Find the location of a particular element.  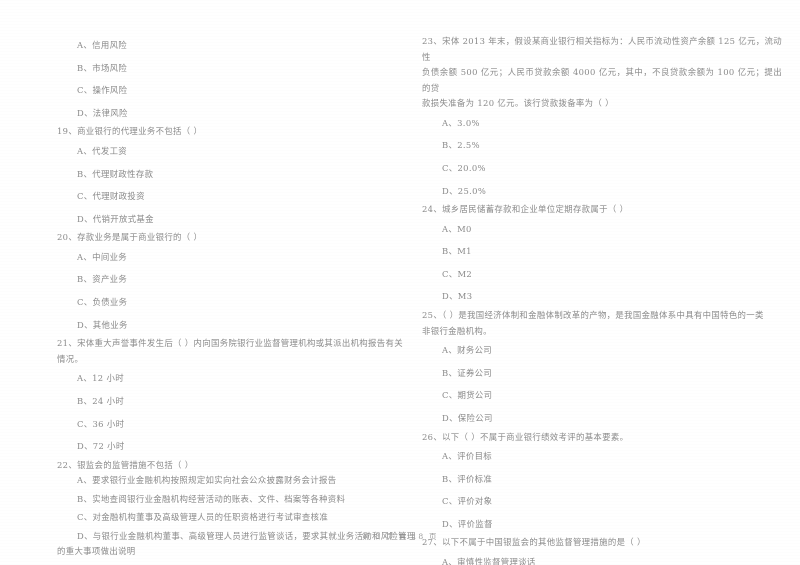

option-item: B、2.5% is located at coordinates (461, 145).